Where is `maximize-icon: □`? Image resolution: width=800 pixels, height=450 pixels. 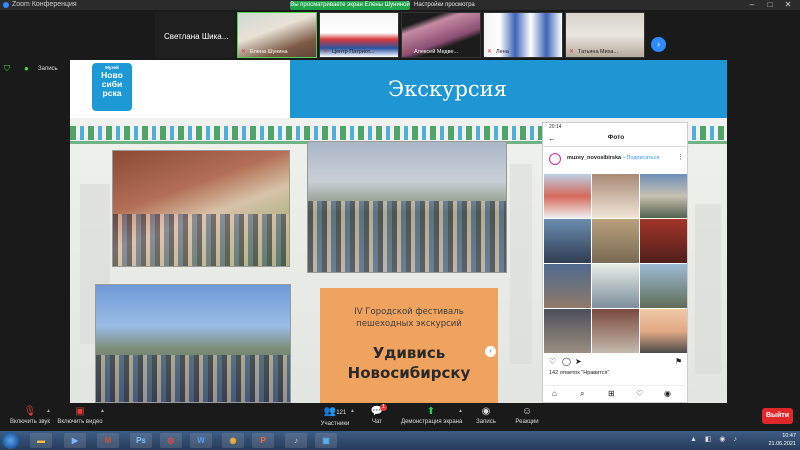 maximize-icon: □ is located at coordinates (770, 5).